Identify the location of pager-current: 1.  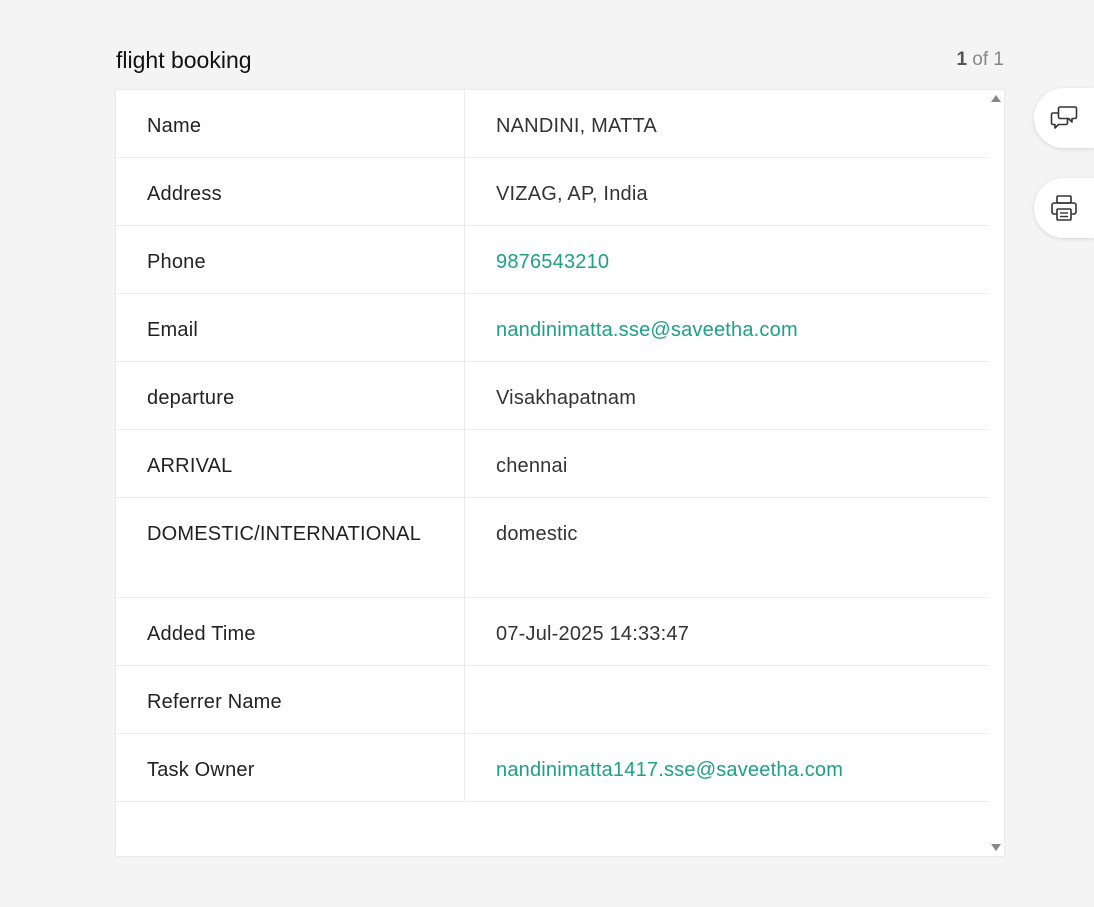
(962, 59).